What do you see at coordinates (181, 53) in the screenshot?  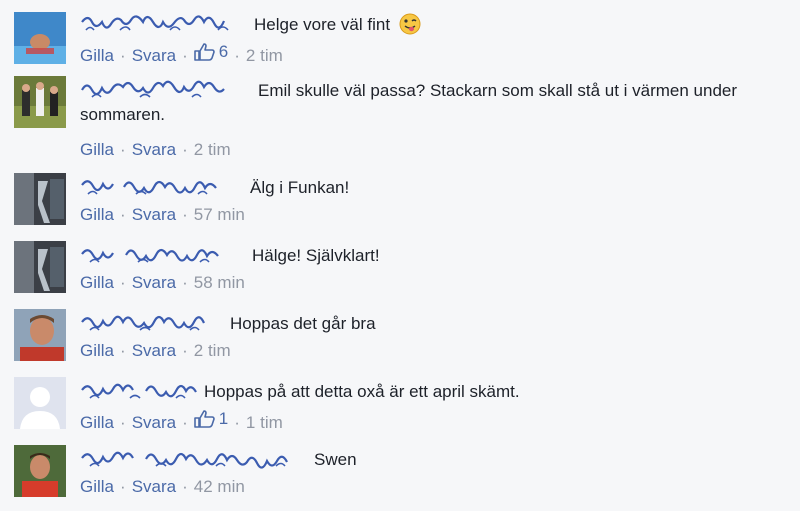 I see `comment-actions: Gilla · Svara · 6 · 2 tim` at bounding box center [181, 53].